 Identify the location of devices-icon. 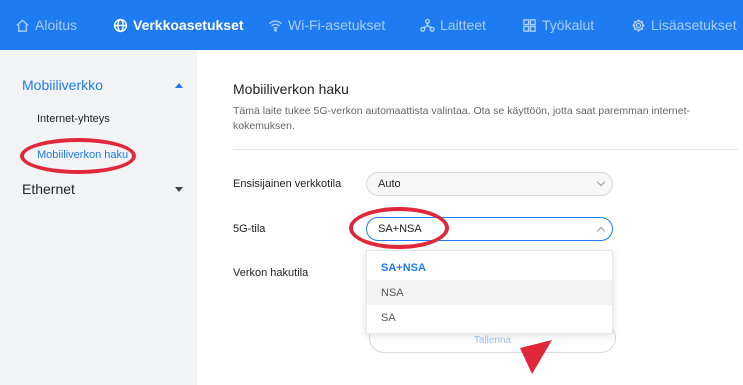
(427, 25).